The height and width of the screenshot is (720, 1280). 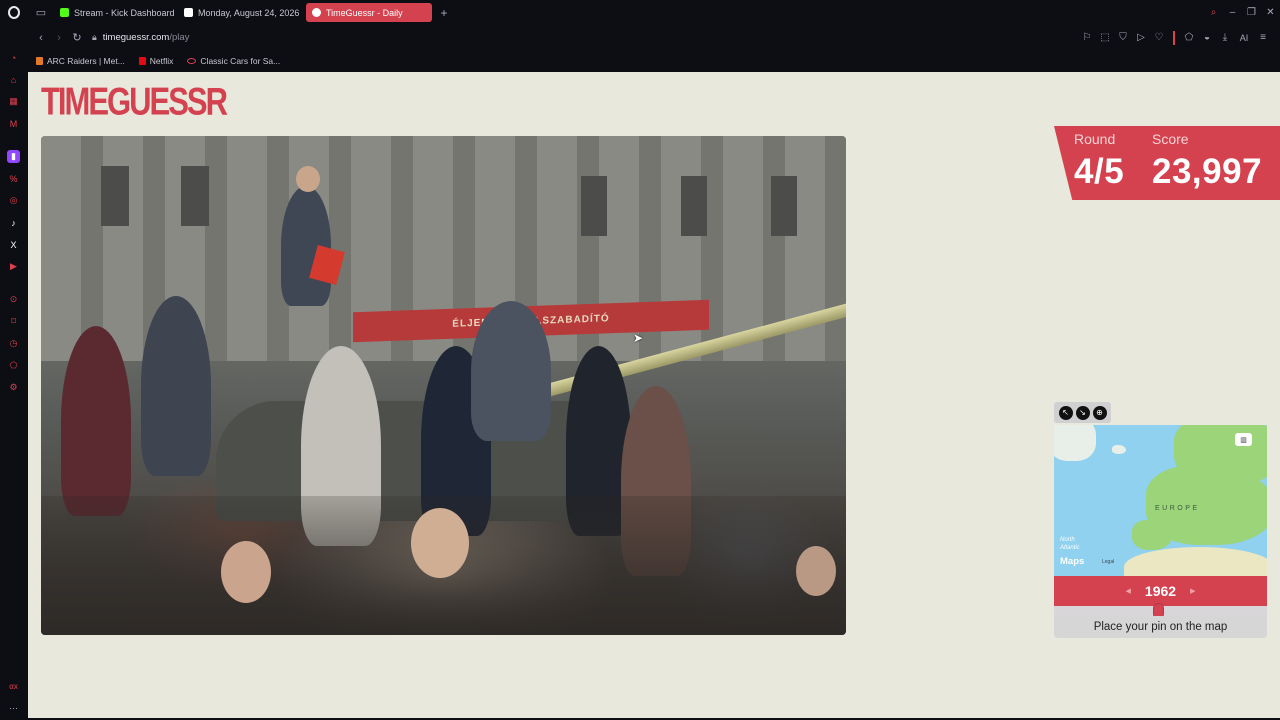 I want to click on back-icon: ‹, so click(x=41, y=38).